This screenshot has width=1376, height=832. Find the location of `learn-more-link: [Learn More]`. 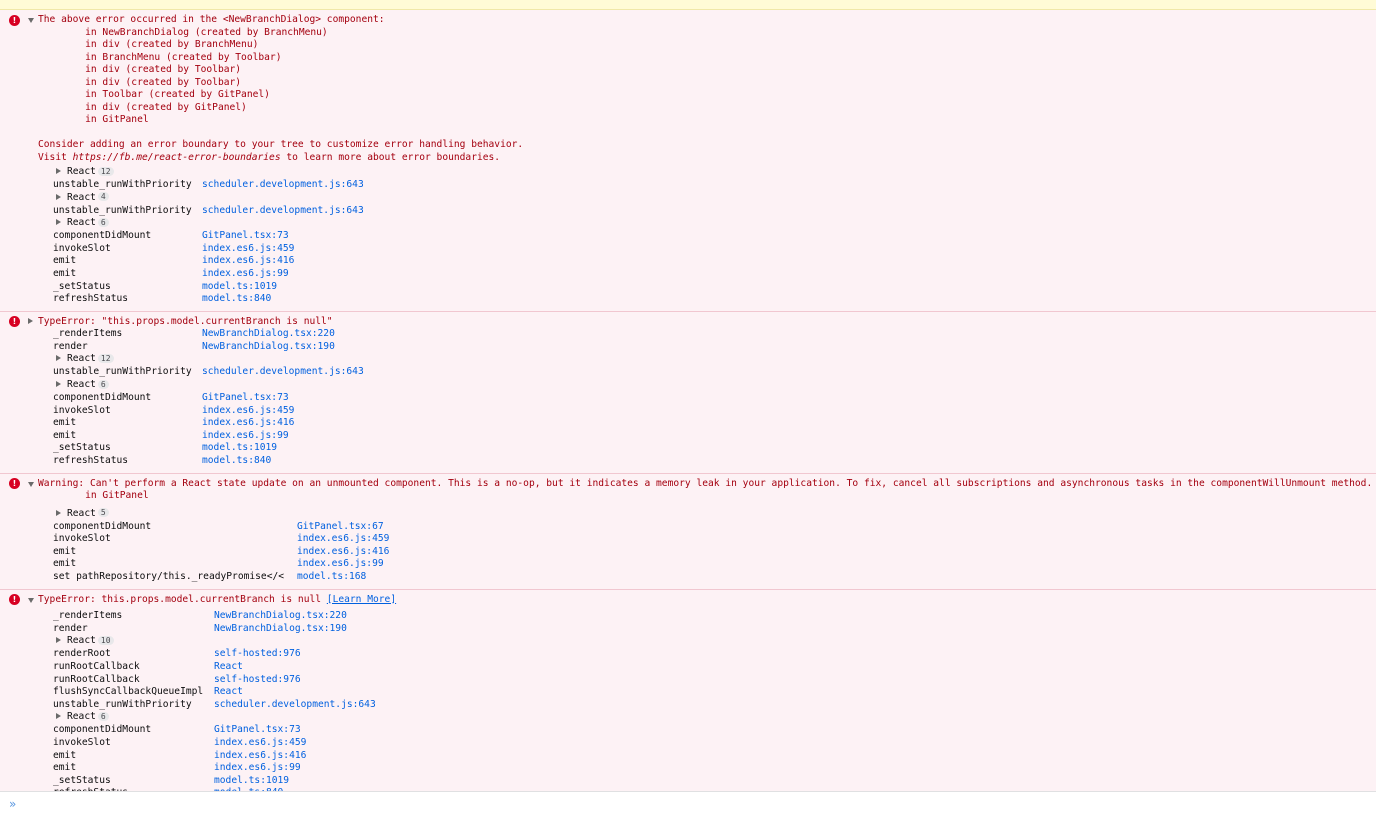

learn-more-link: [Learn More] is located at coordinates (361, 599).